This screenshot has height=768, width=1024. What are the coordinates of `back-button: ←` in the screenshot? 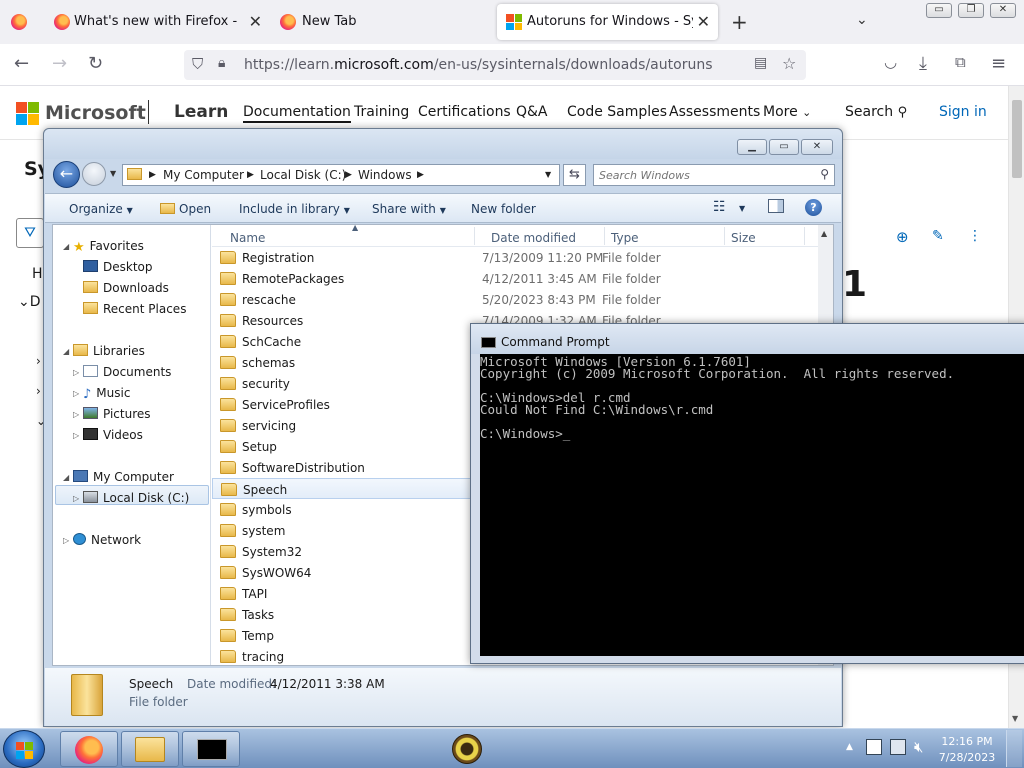 It's located at (66, 174).